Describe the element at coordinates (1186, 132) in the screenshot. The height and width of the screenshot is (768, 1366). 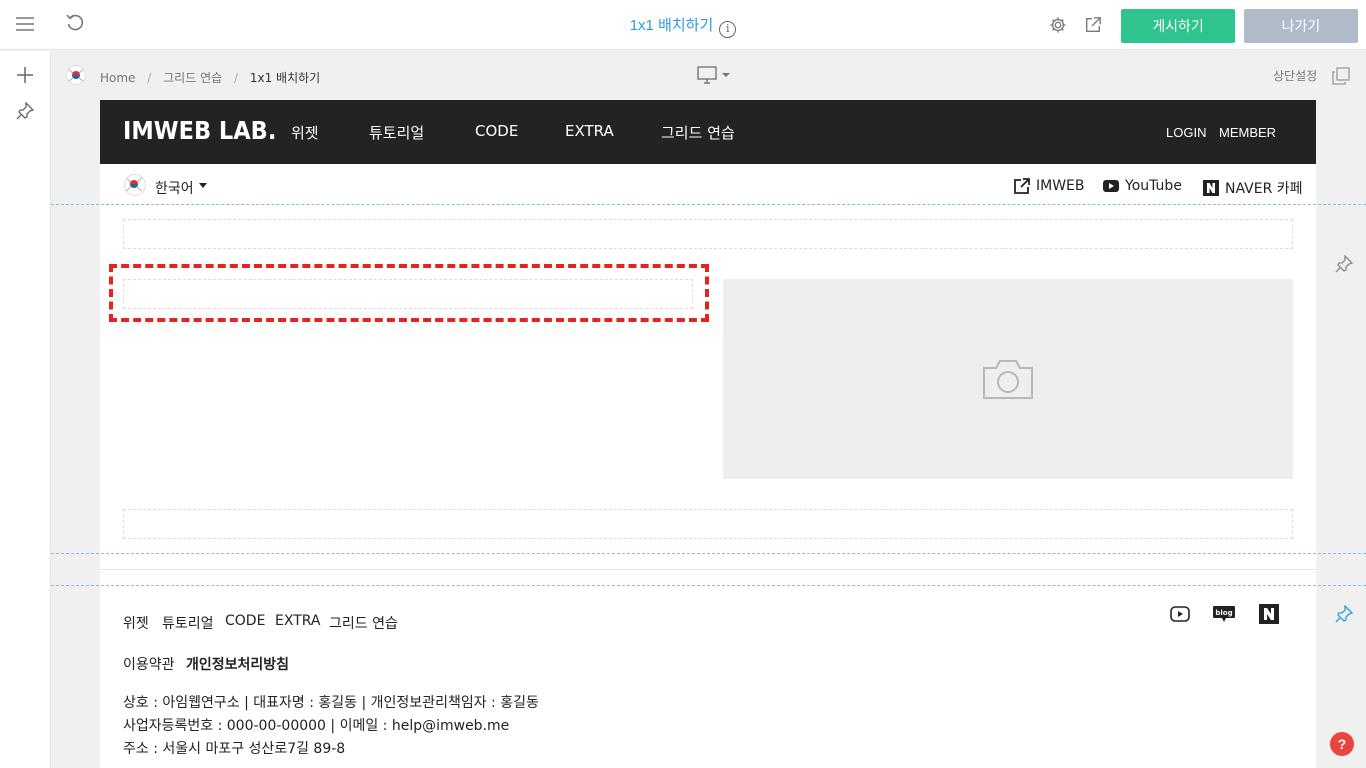
I see `login-link: LOGIN` at that location.